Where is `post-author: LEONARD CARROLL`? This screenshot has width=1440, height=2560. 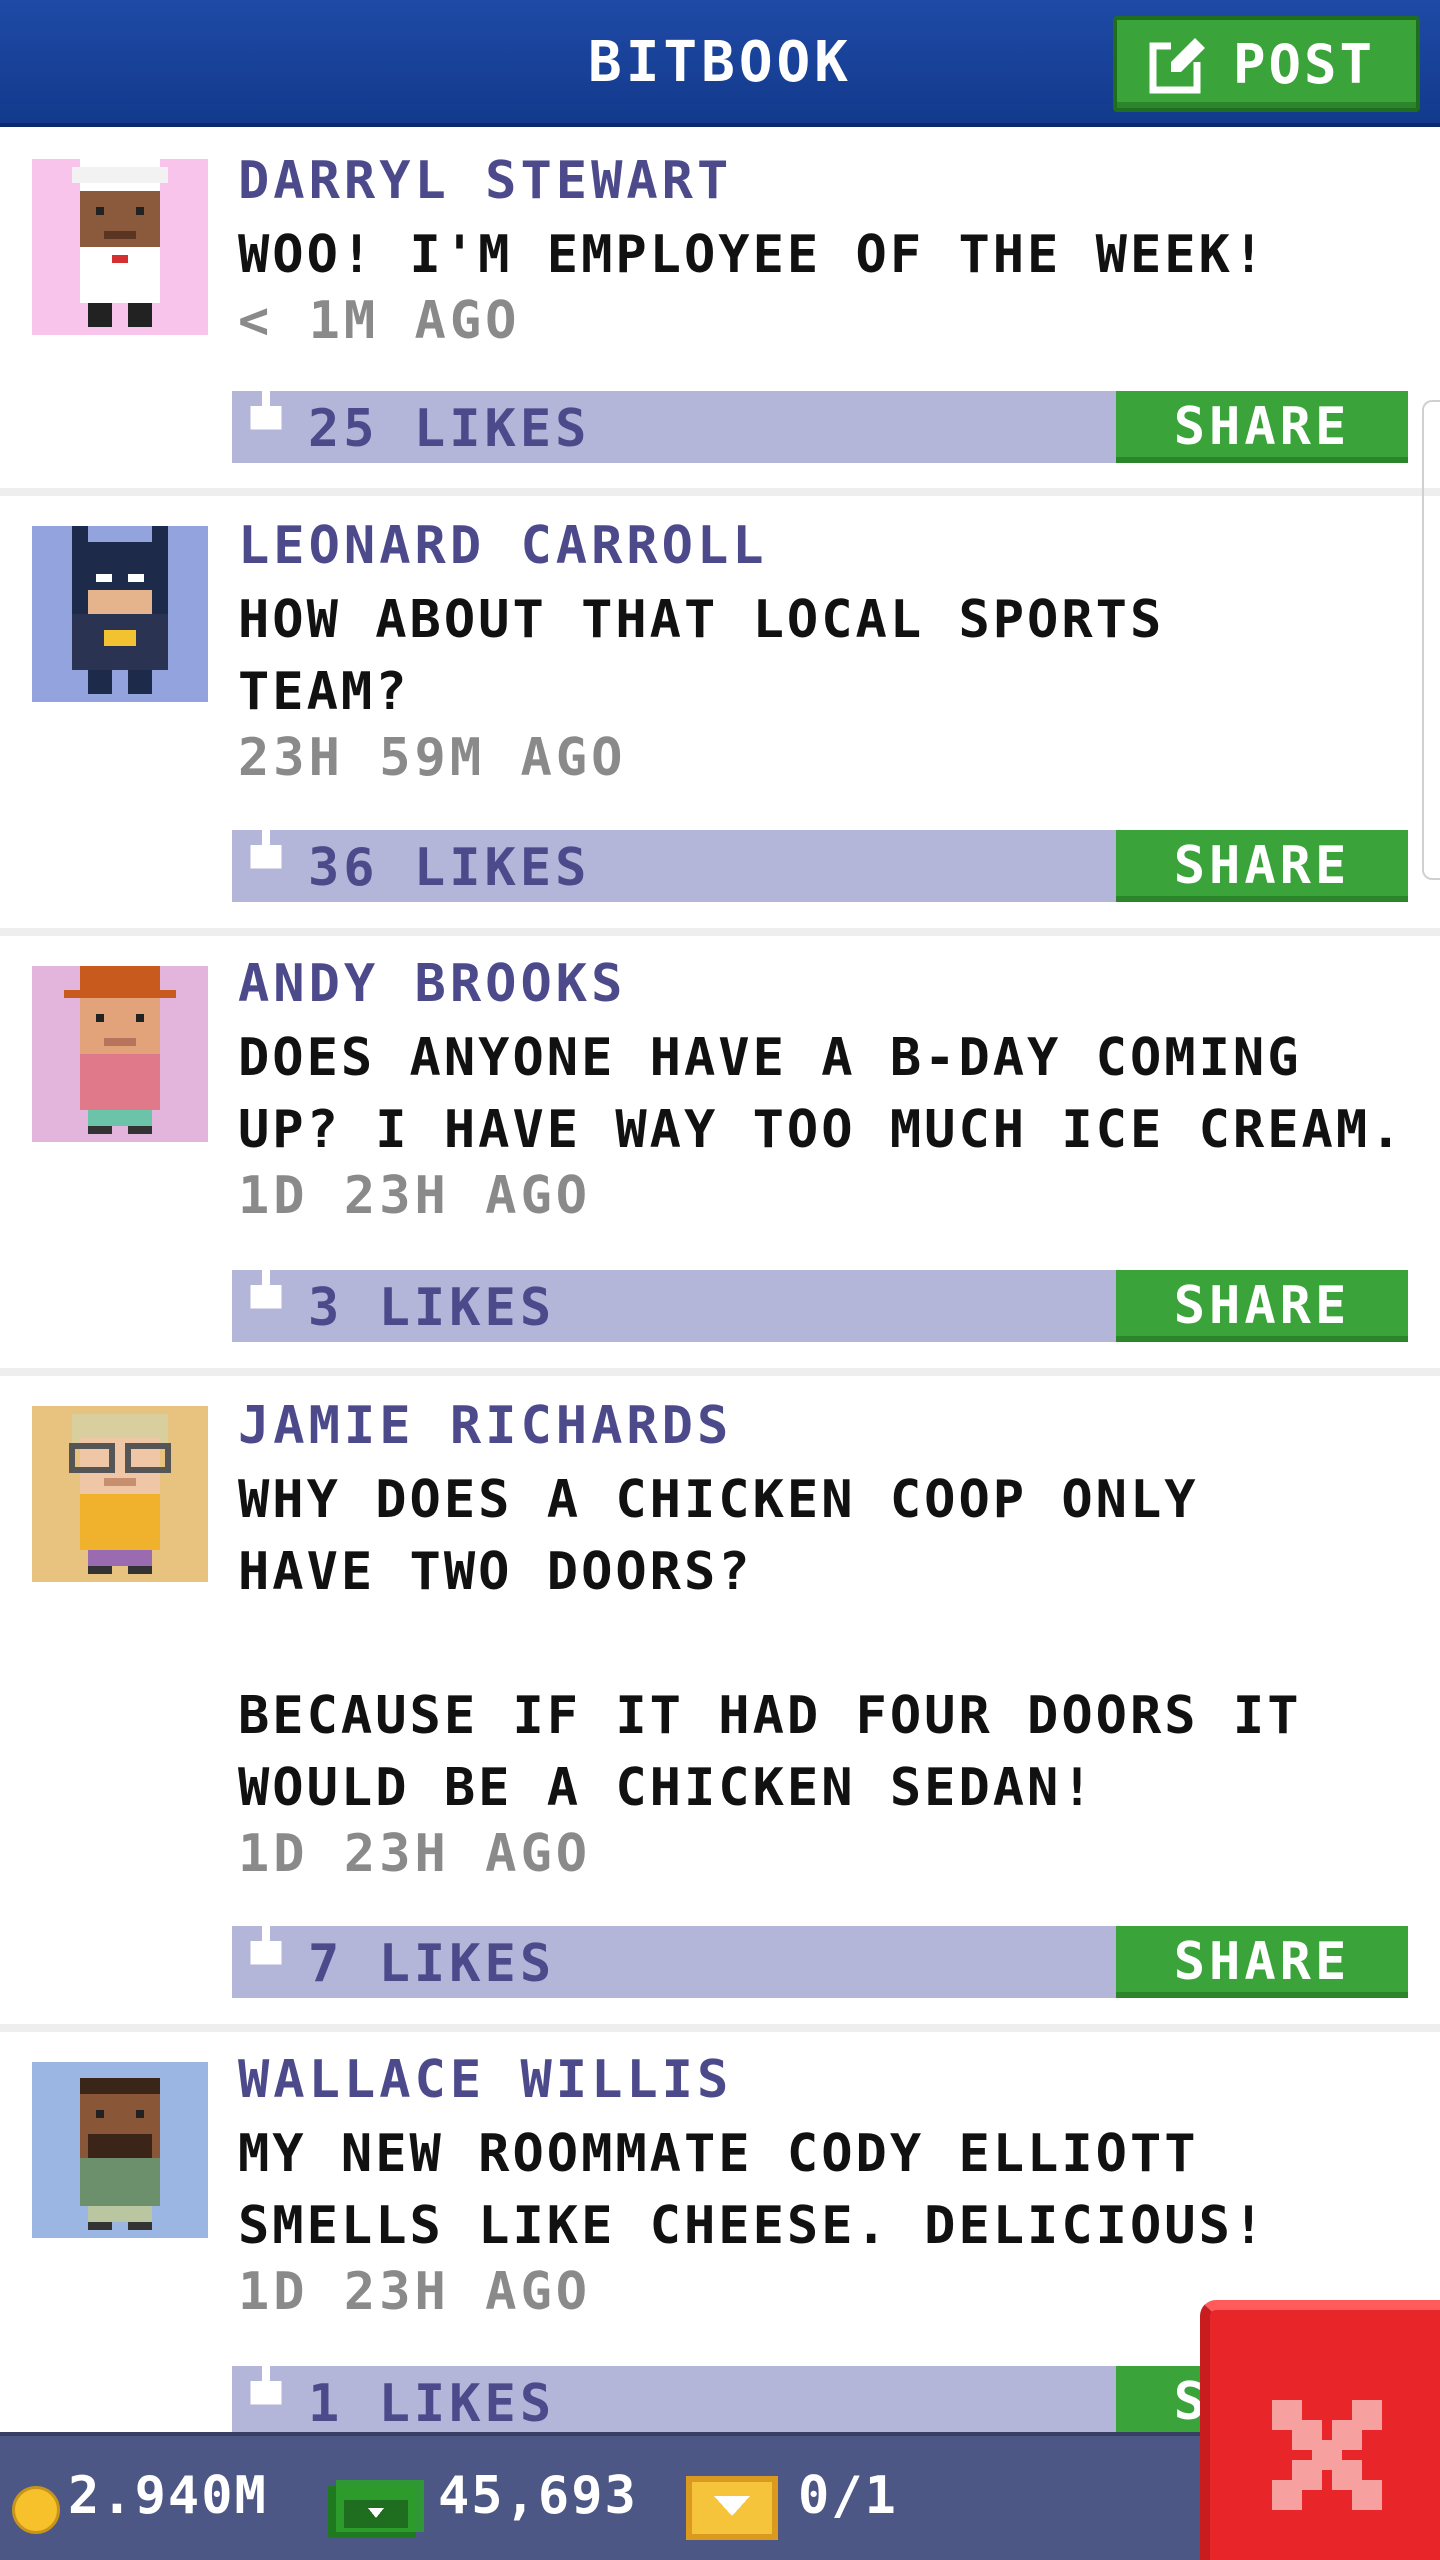 post-author: LEONARD CARROLL is located at coordinates (503, 546).